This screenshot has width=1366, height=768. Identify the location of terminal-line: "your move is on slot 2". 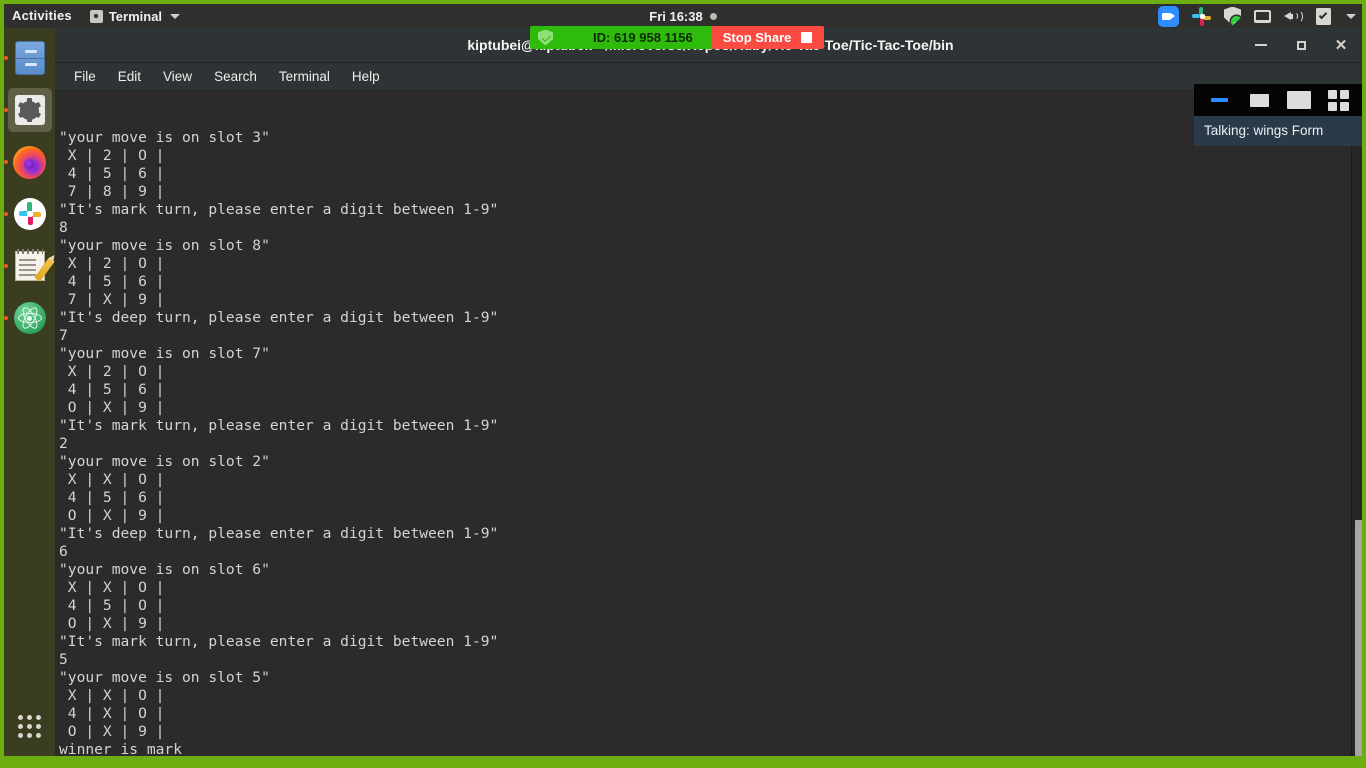
(164, 461).